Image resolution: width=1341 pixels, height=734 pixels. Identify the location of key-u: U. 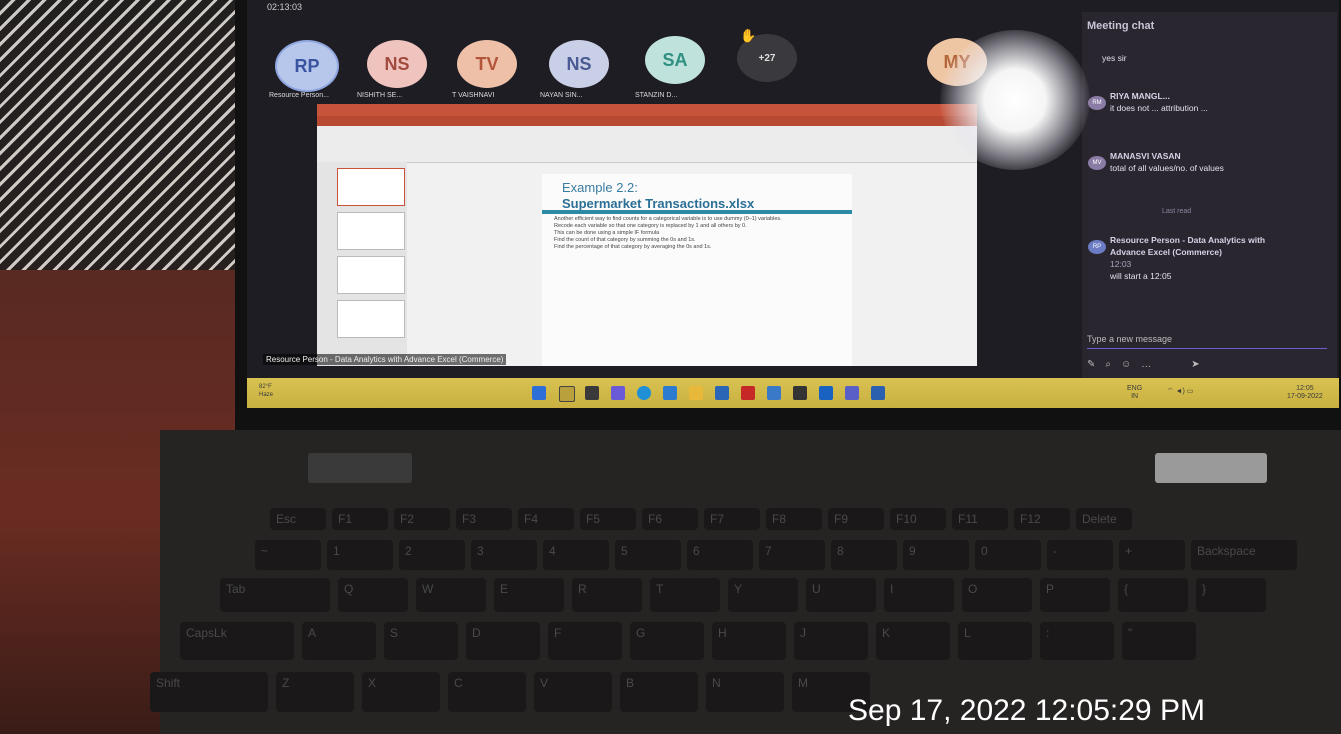
(841, 595).